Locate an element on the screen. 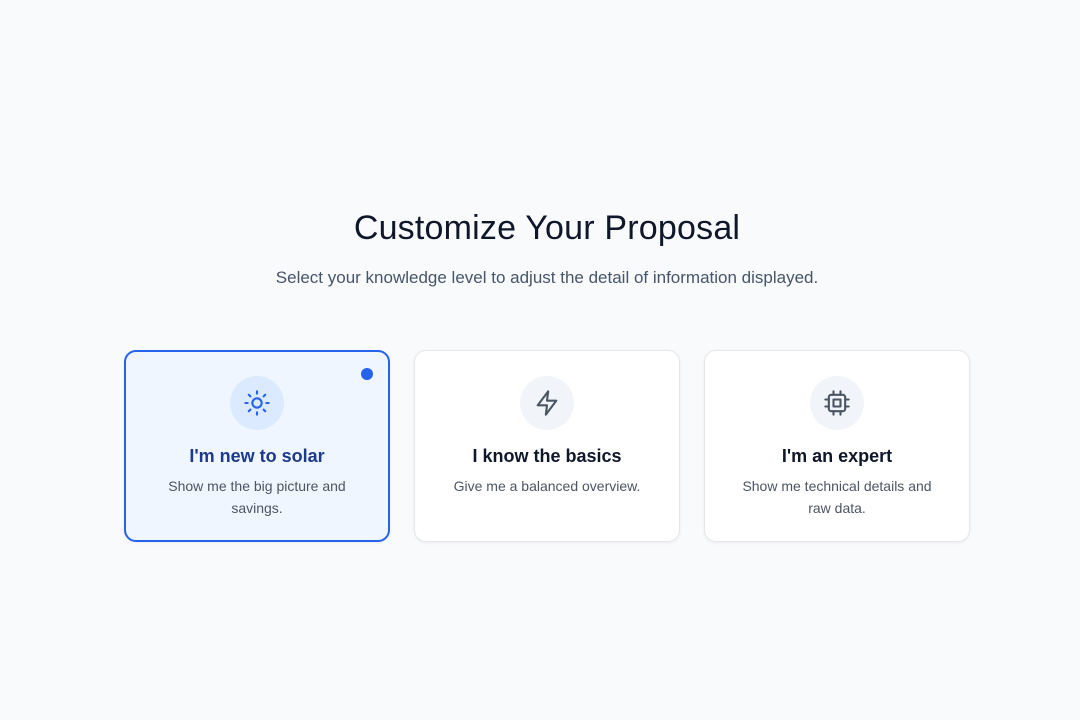  sun-icon is located at coordinates (257, 403).